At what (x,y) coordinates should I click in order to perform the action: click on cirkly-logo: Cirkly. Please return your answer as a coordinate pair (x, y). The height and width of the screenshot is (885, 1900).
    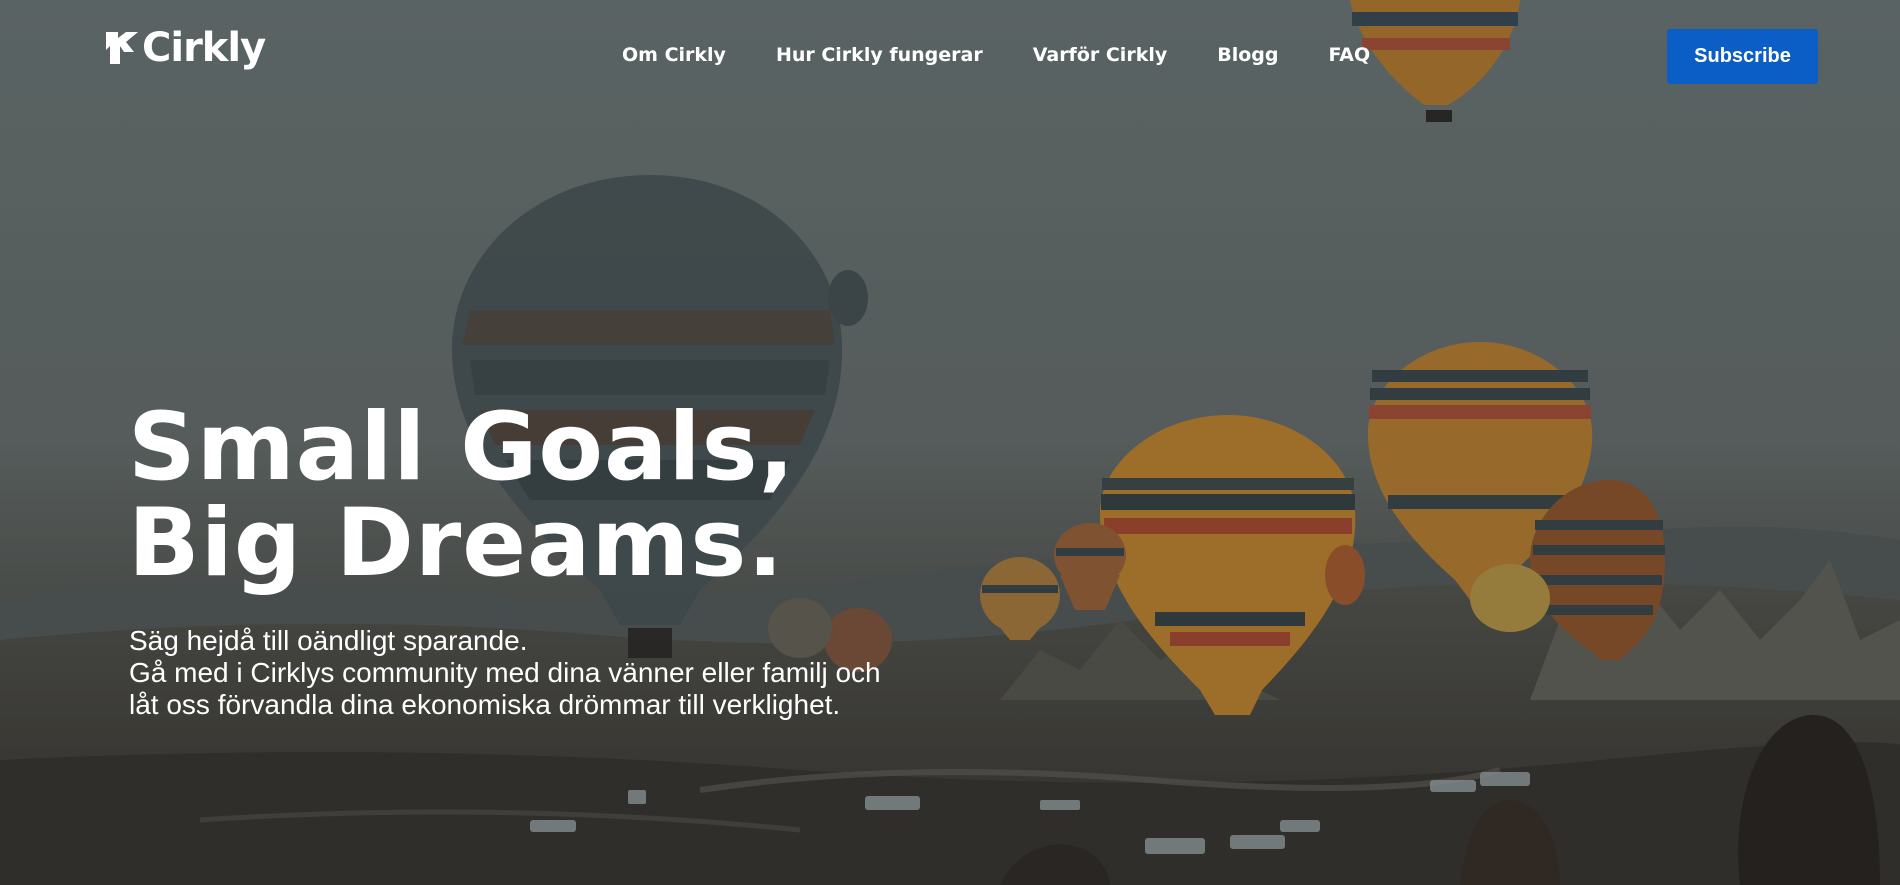
    Looking at the image, I should click on (185, 48).